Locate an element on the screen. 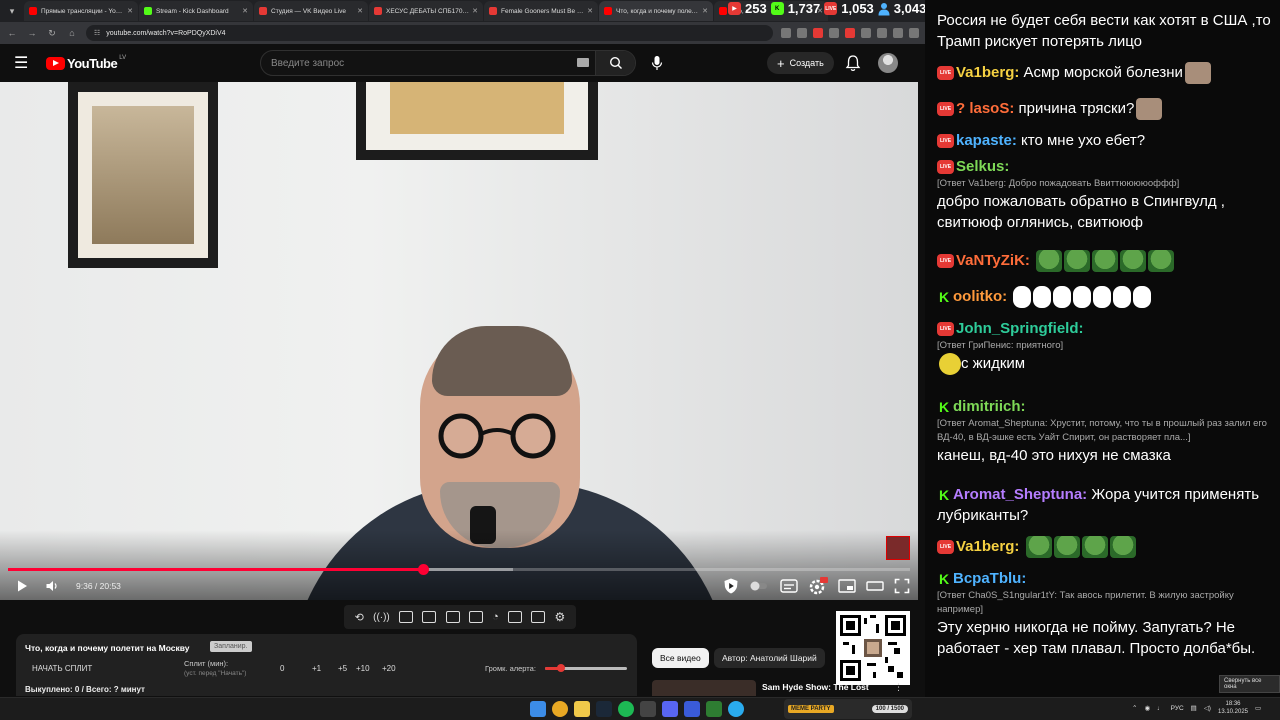 This screenshot has height=720, width=1280. spotify-icon is located at coordinates (626, 709).